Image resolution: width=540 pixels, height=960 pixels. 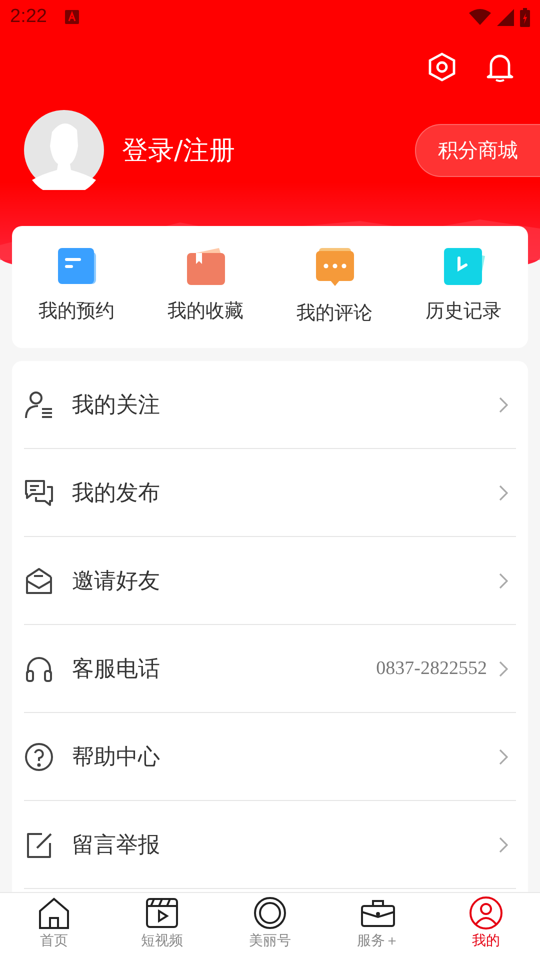 I want to click on shortcut-label: 我的收藏, so click(x=206, y=311).